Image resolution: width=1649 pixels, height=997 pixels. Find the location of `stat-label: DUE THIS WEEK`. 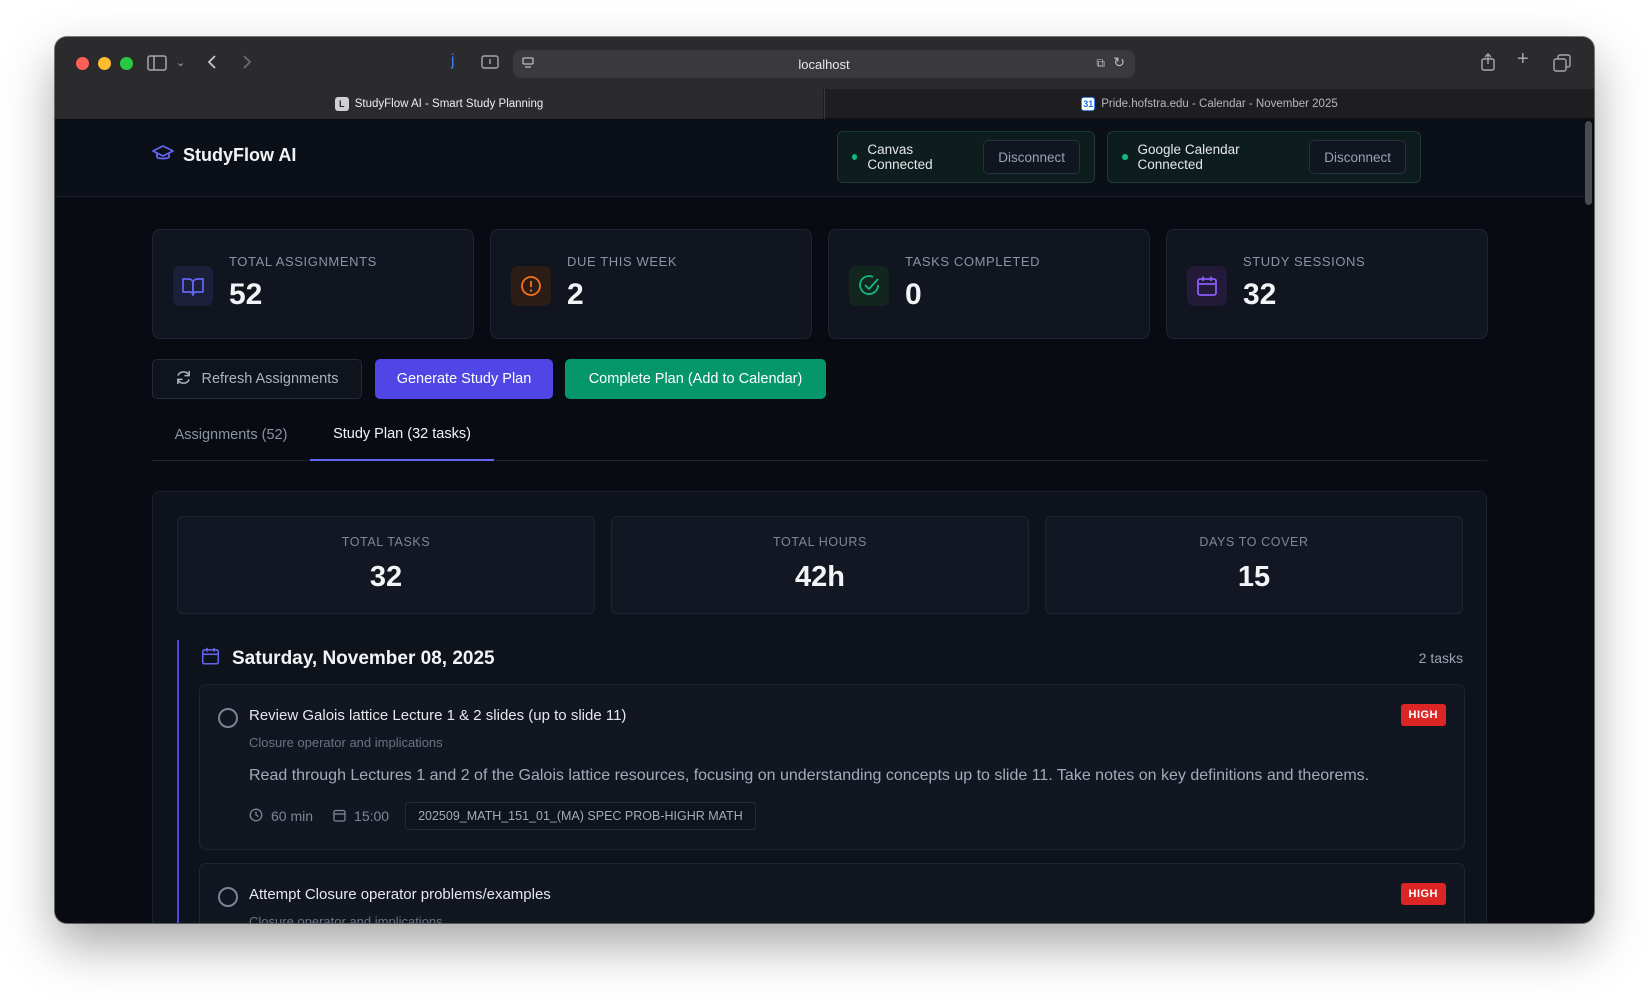

stat-label: DUE THIS WEEK is located at coordinates (622, 261).